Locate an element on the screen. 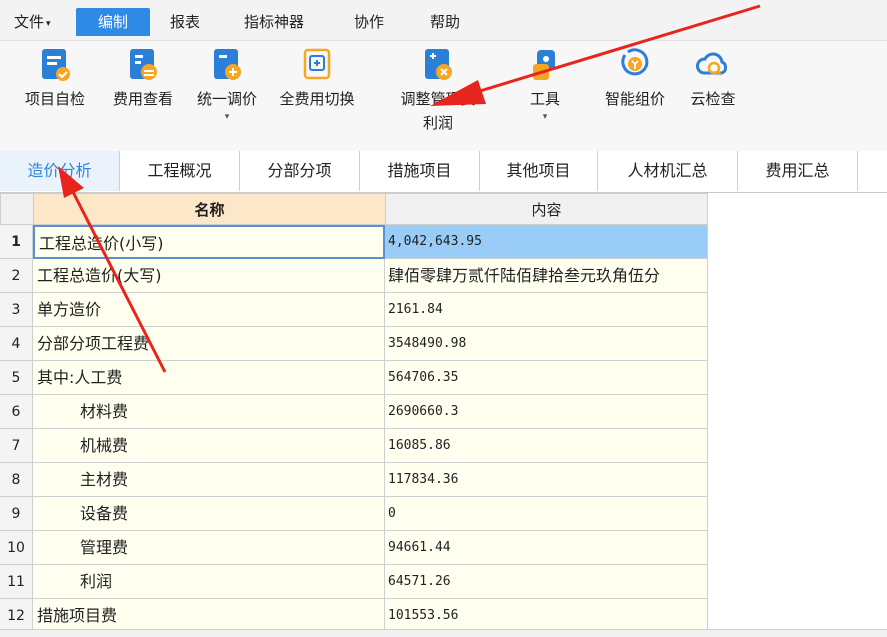 This screenshot has width=887, height=637. row-number: 3 is located at coordinates (16, 310).